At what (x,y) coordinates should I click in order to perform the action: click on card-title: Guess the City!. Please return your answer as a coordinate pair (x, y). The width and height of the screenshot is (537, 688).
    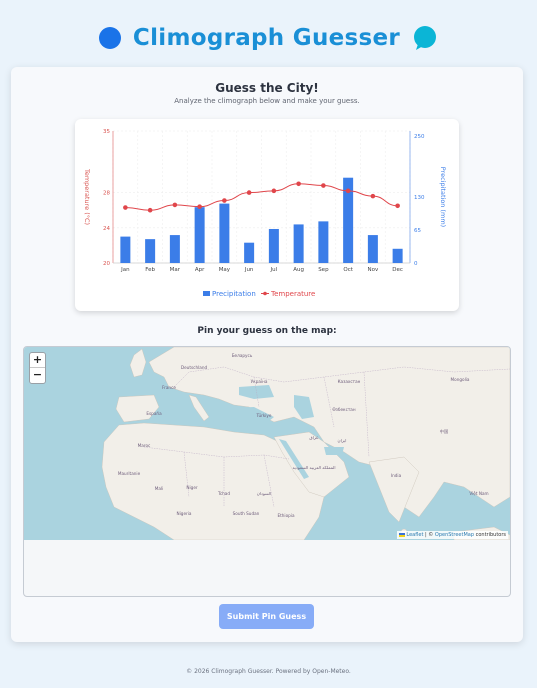
    Looking at the image, I should click on (267, 88).